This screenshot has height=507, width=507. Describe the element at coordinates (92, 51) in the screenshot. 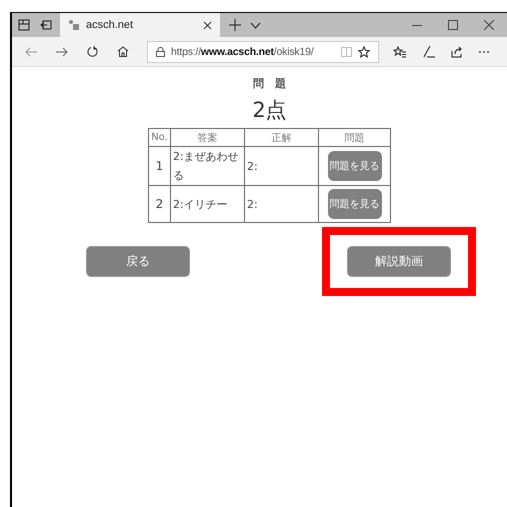

I see `refresh-icon` at that location.